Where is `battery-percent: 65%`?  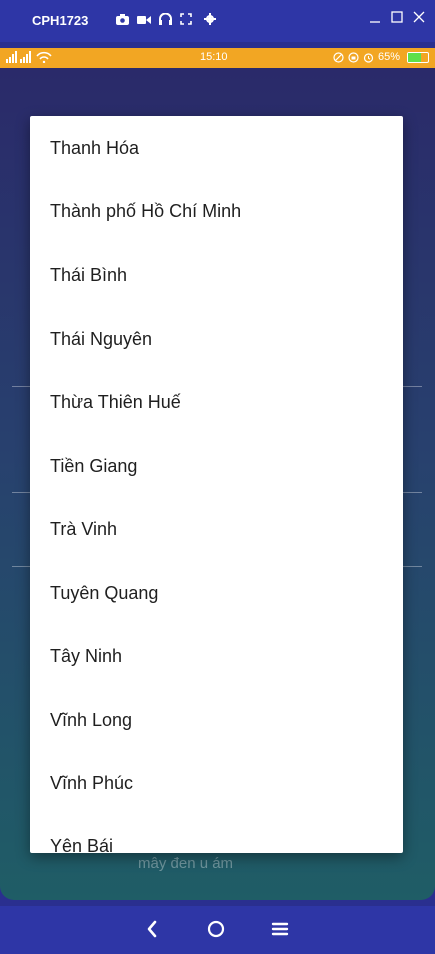 battery-percent: 65% is located at coordinates (388, 57).